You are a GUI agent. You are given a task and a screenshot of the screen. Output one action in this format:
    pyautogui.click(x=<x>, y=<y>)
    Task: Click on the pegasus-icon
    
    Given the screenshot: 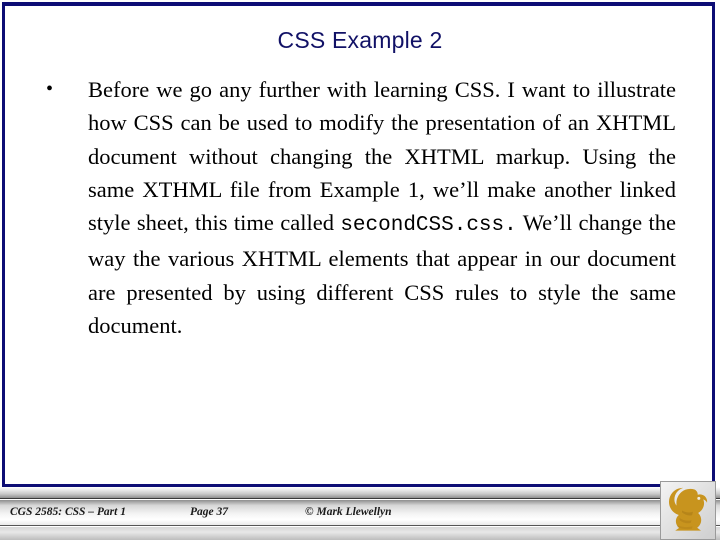 What is the action you would take?
    pyautogui.click(x=688, y=509)
    